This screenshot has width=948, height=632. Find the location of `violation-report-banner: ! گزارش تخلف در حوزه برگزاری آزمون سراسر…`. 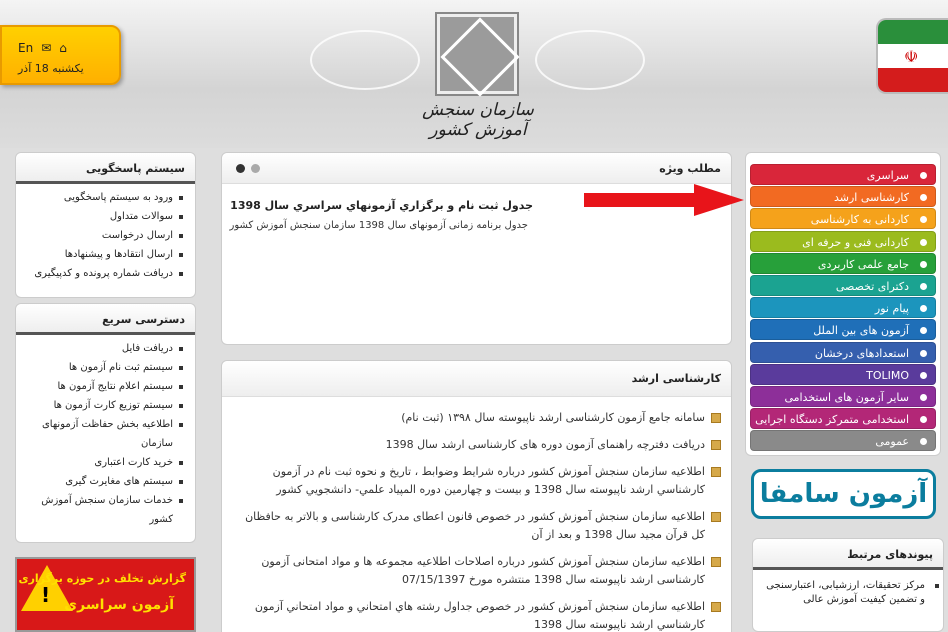

violation-report-banner: ! گزارش تخلف در حوزه برگزاری آزمون سراسر… is located at coordinates (105, 594).